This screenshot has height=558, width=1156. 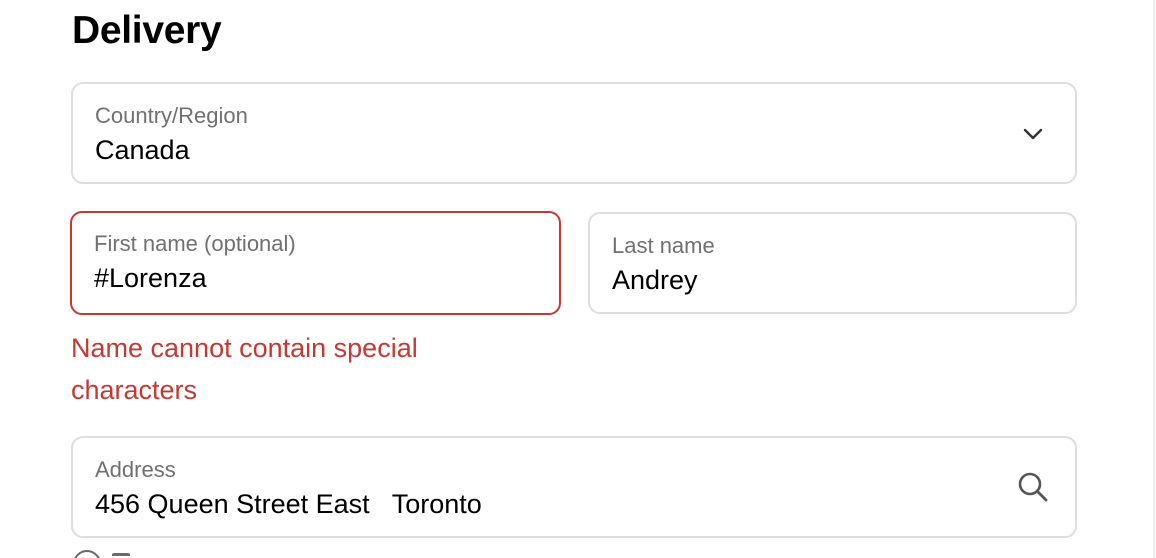 I want to click on section-title: Delivery, so click(x=147, y=30).